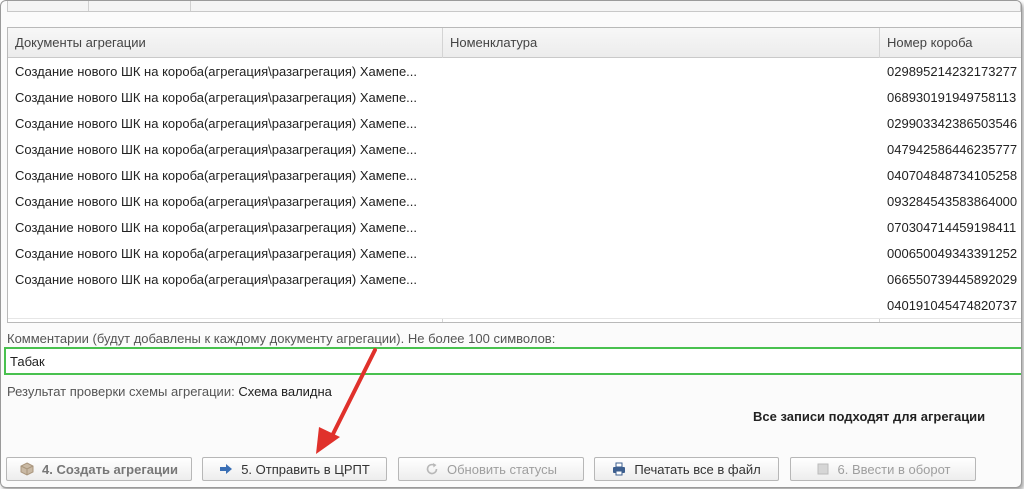 The height and width of the screenshot is (489, 1024). Describe the element at coordinates (305, 469) in the screenshot. I see `button-label: 5. Отправить в ЦРПТ` at that location.